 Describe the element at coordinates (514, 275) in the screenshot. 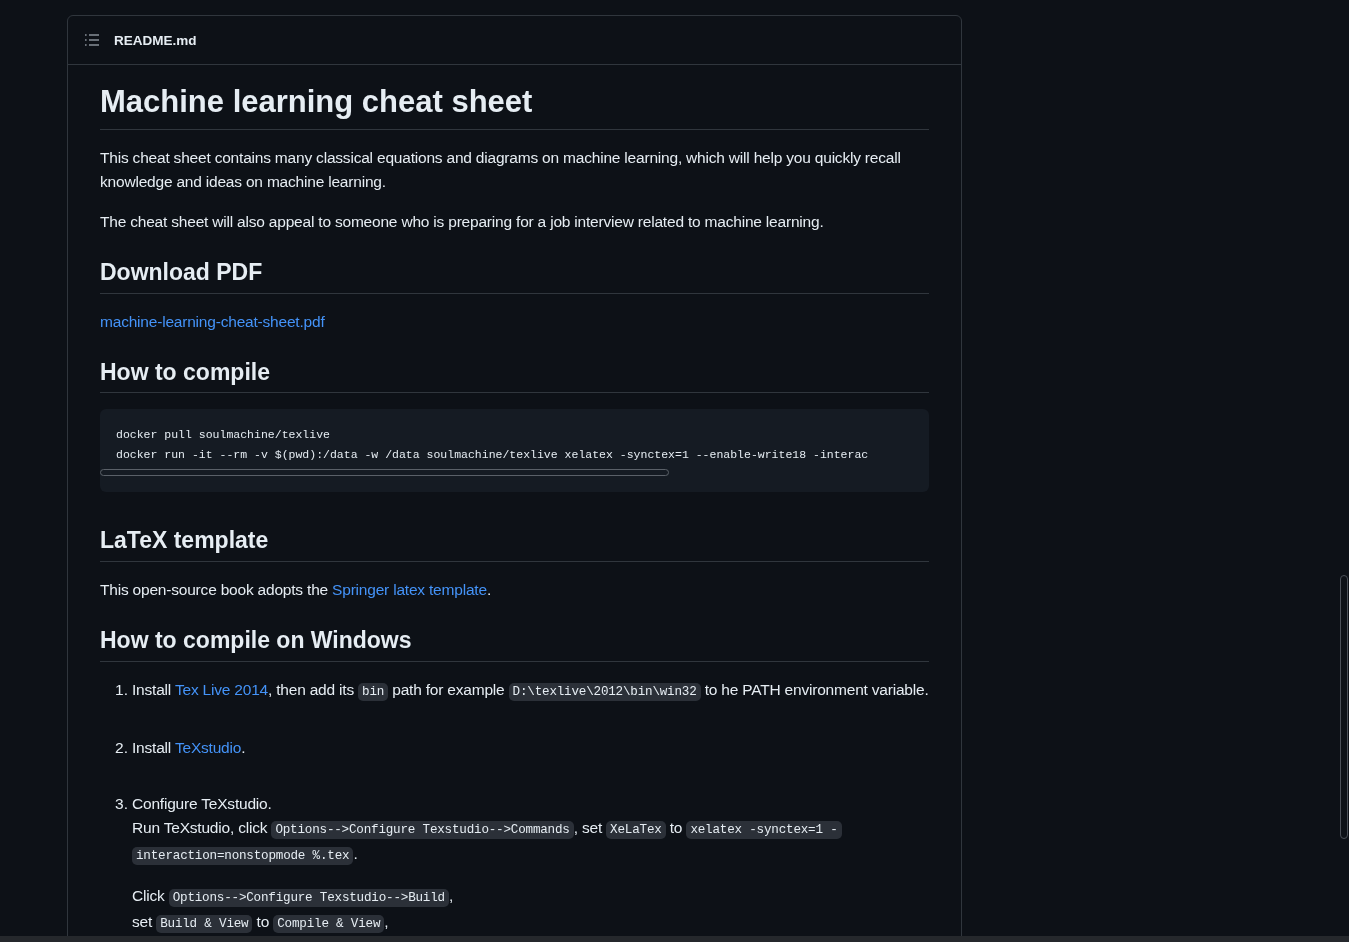

I see `heading: Download PDF` at that location.